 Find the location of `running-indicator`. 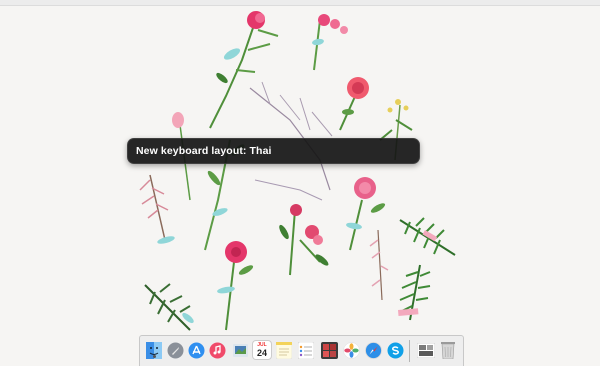

running-indicator is located at coordinates (154, 356).